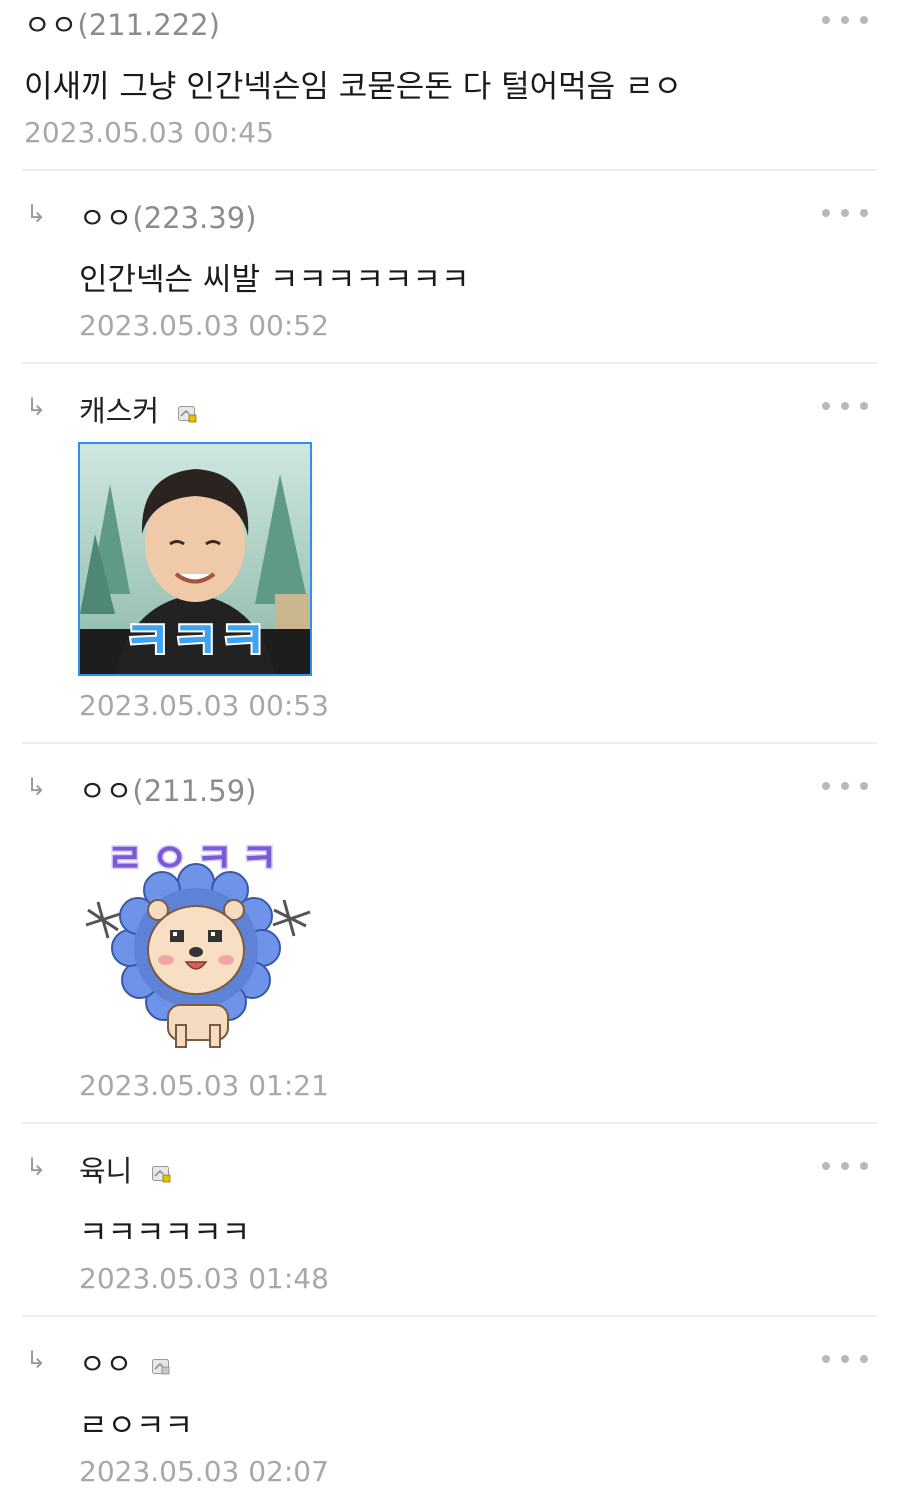 The image size is (900, 1499). I want to click on comment-author: ㅇㅇ(223.39), so click(167, 216).